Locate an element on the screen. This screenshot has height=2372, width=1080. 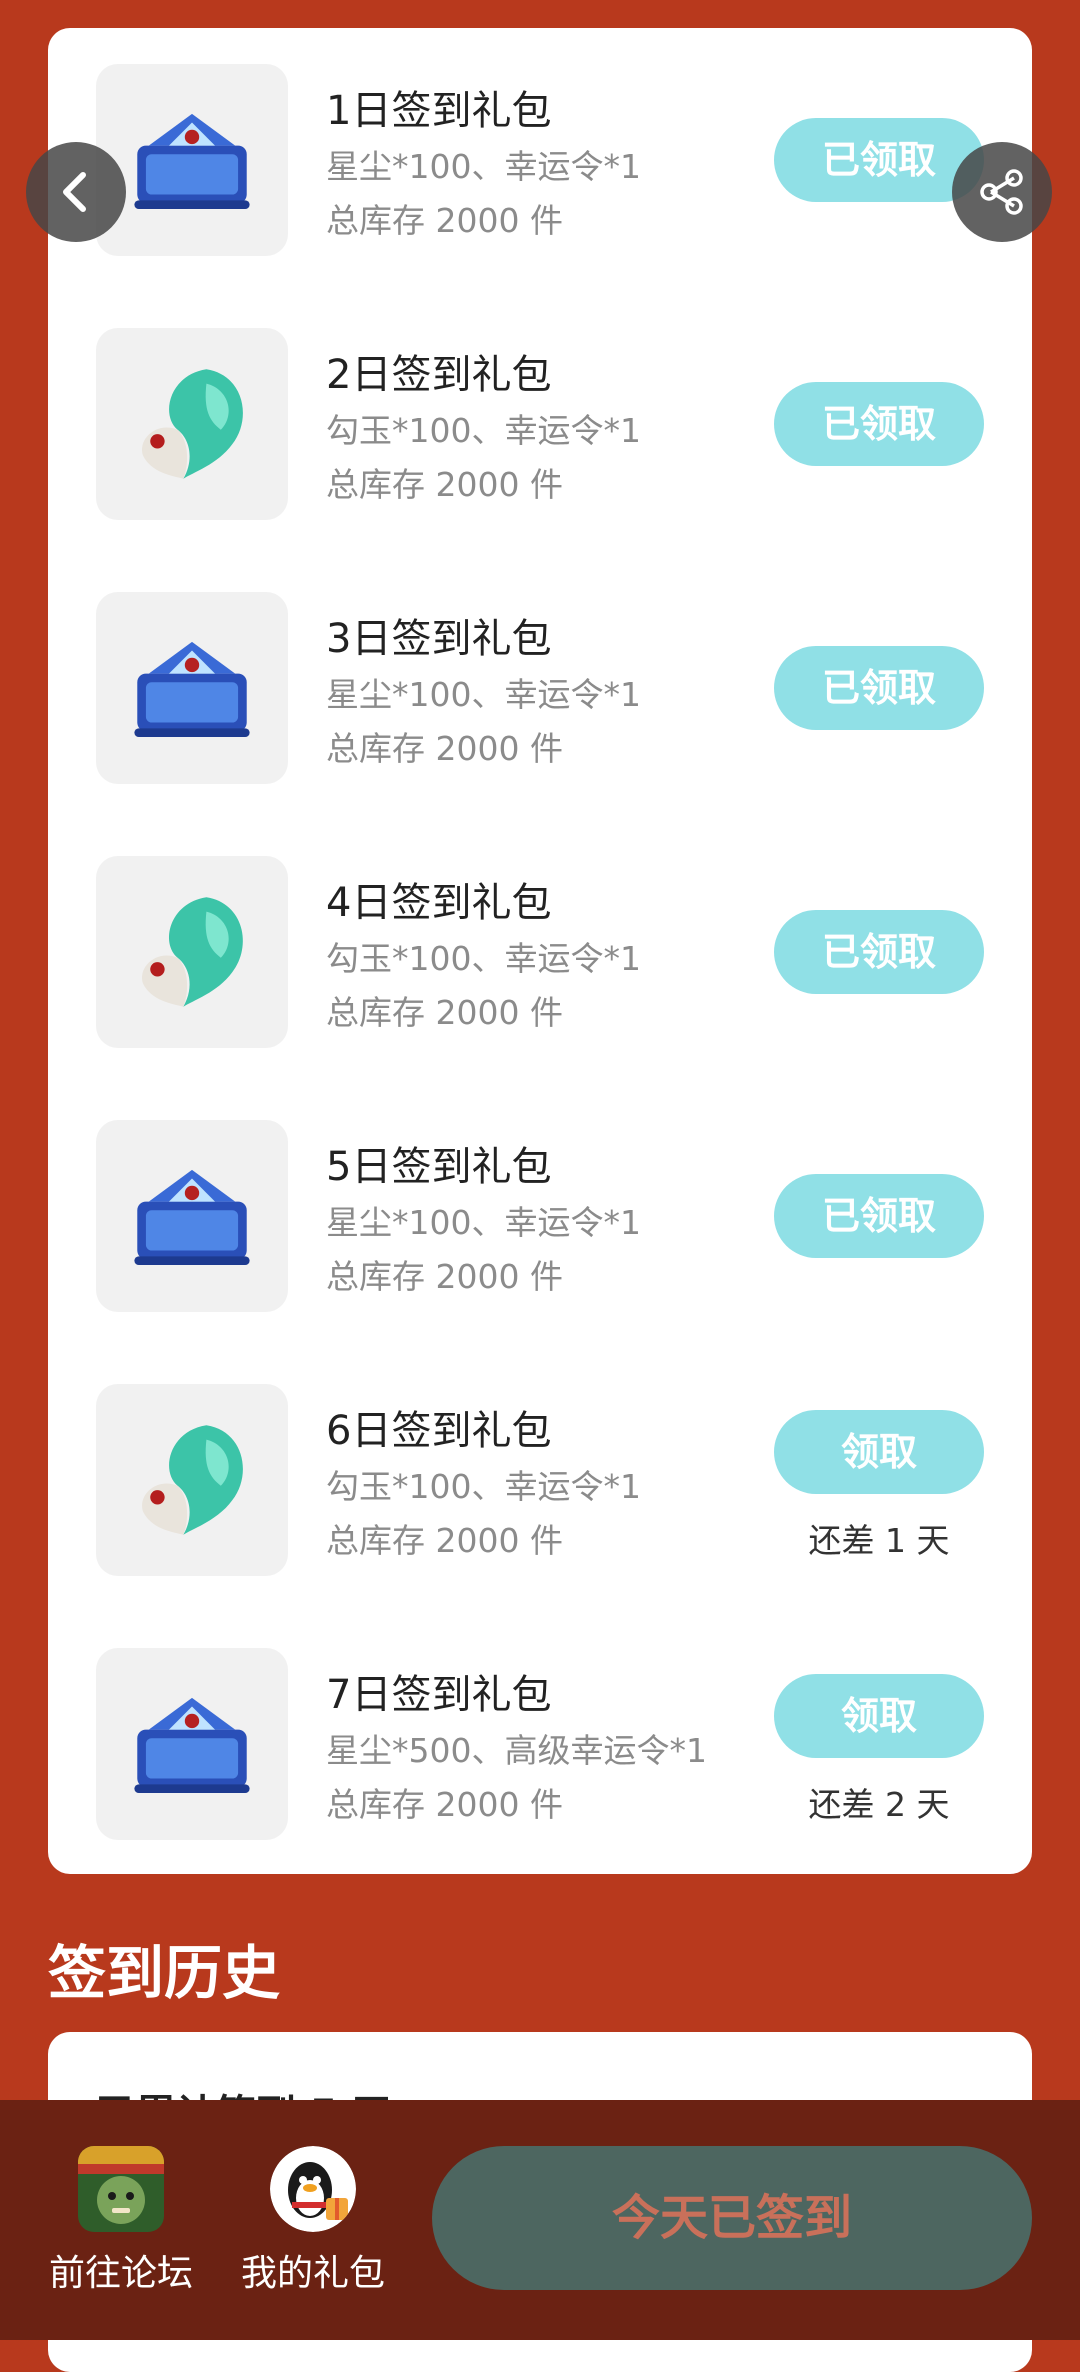
go-to-forum-label: 前往论坛 is located at coordinates (120, 2273).